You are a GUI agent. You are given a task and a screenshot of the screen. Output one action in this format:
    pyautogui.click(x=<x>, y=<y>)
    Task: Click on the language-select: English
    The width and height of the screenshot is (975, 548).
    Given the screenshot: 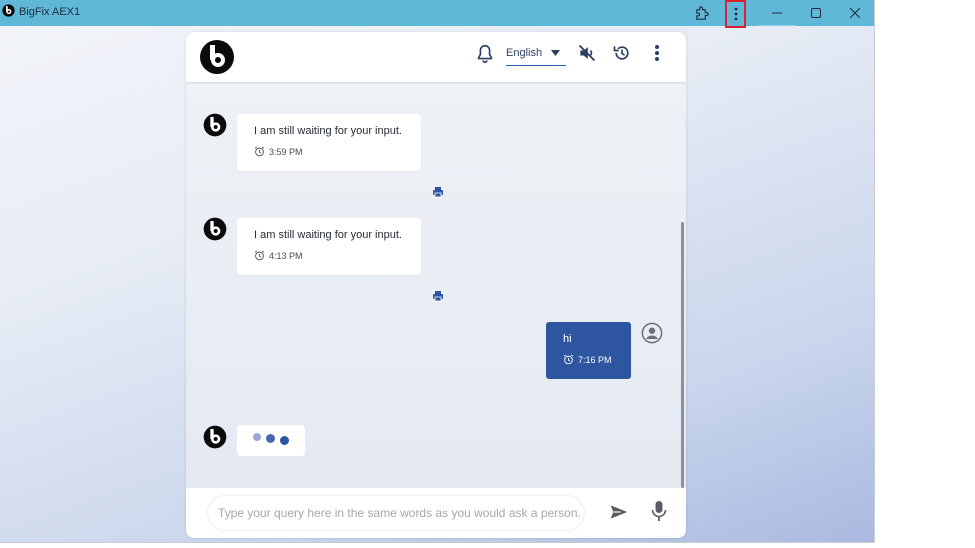 What is the action you would take?
    pyautogui.click(x=536, y=55)
    